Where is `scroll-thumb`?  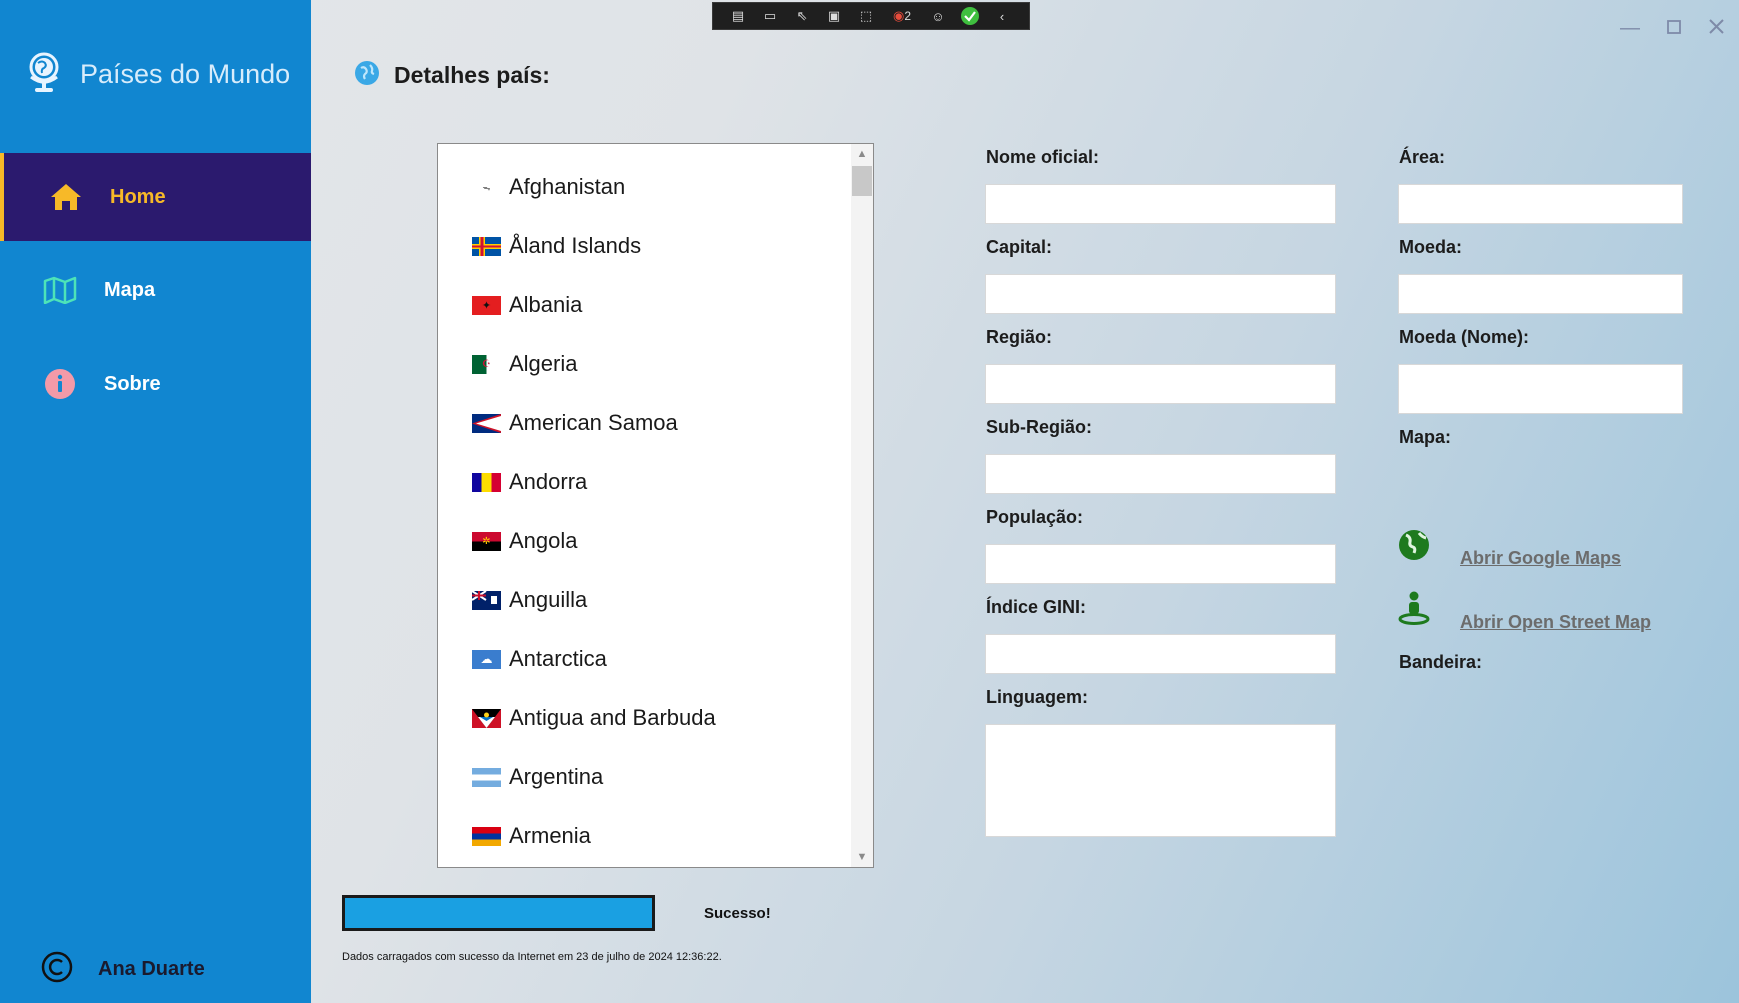
scroll-thumb is located at coordinates (862, 181).